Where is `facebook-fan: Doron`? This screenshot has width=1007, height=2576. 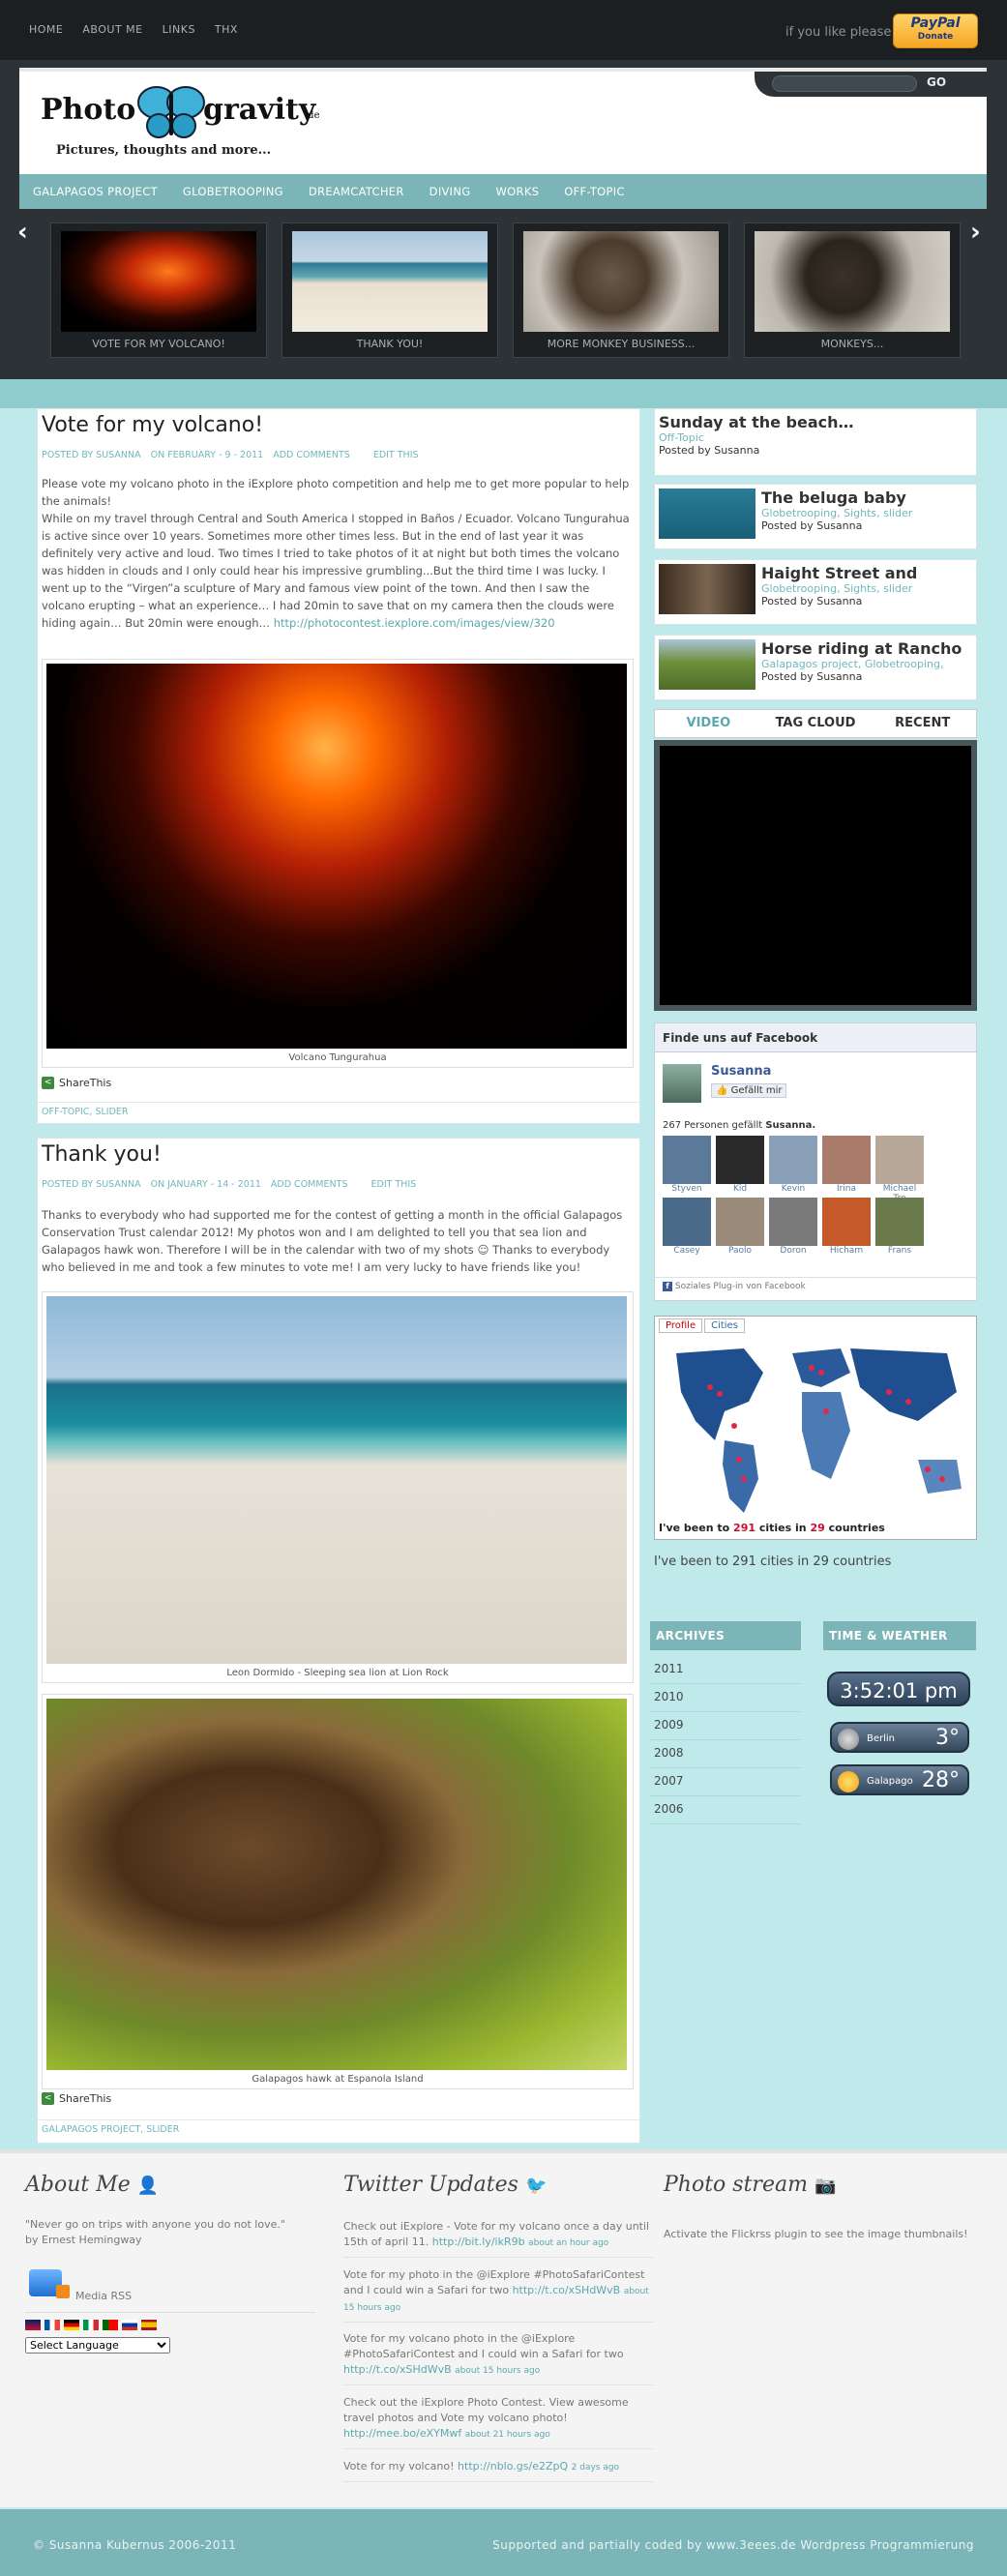
facebook-fan: Doron is located at coordinates (793, 1227).